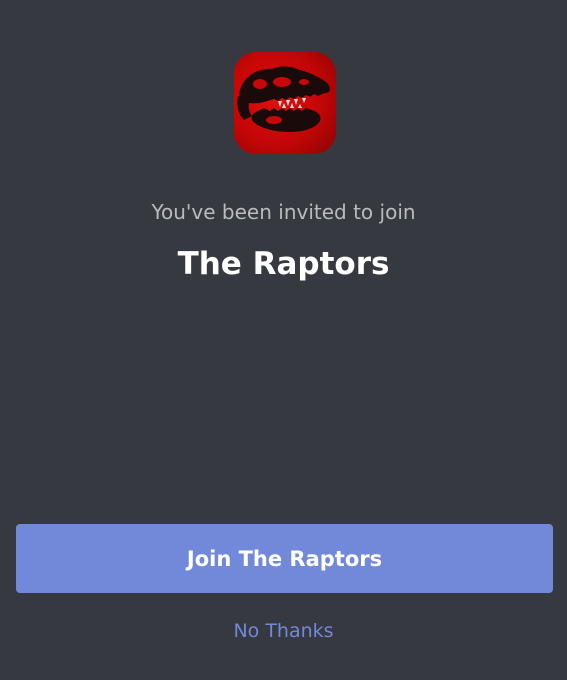  I want to click on server-name: The Raptors, so click(283, 264).